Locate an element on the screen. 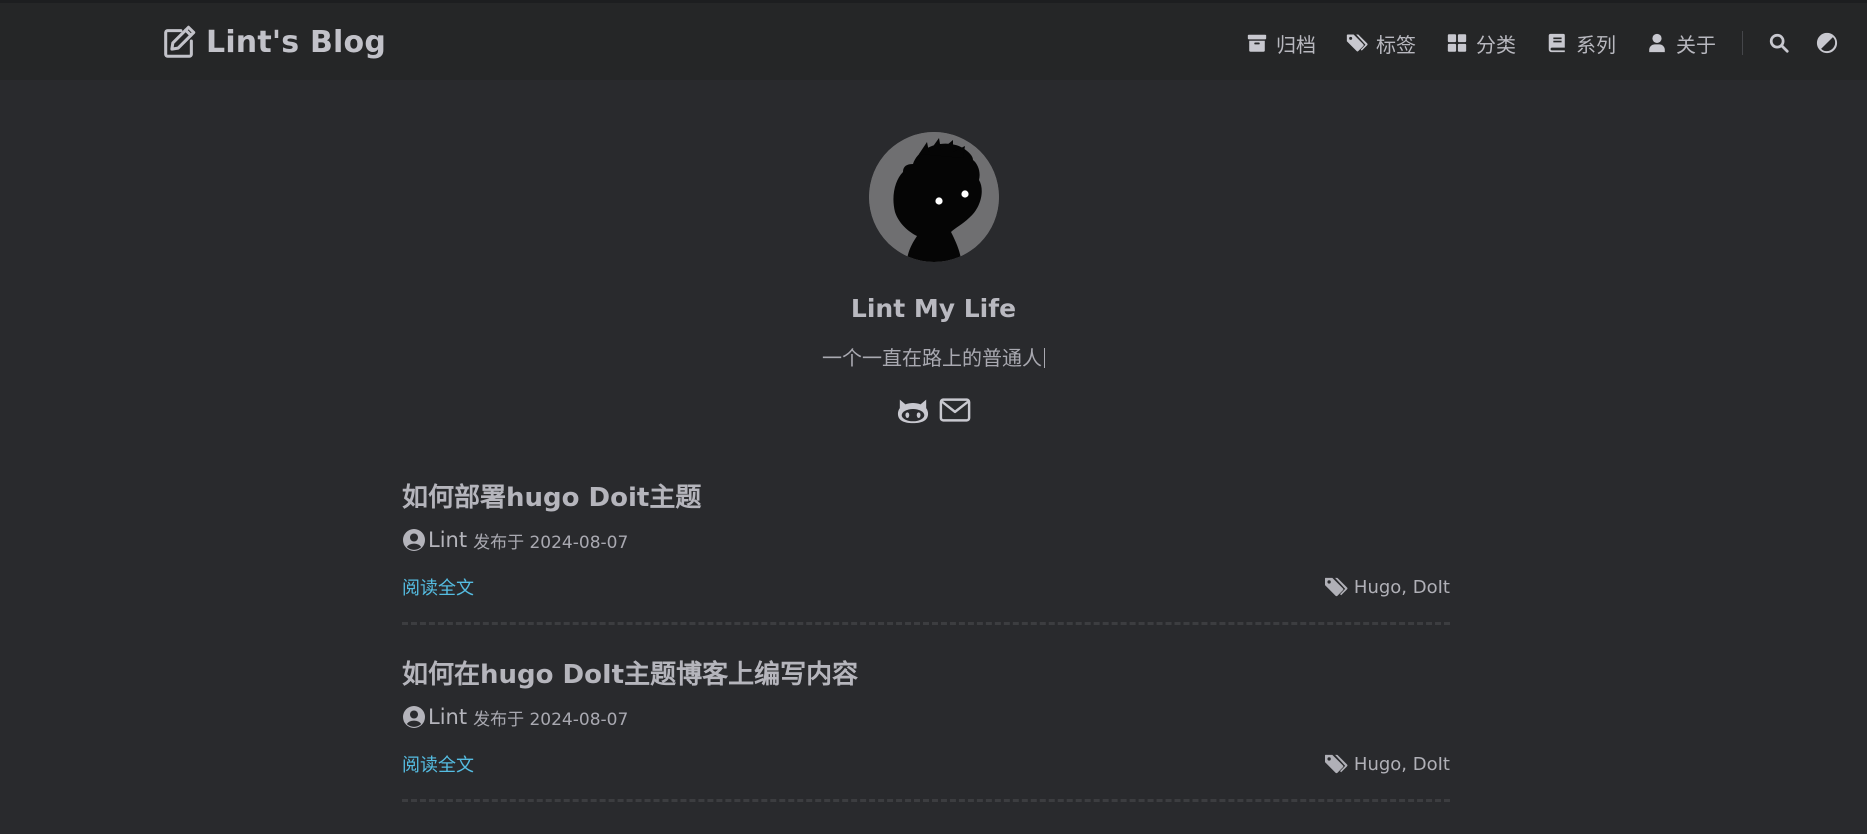 The image size is (1867, 834). nav-item-series: 系列 is located at coordinates (1581, 43).